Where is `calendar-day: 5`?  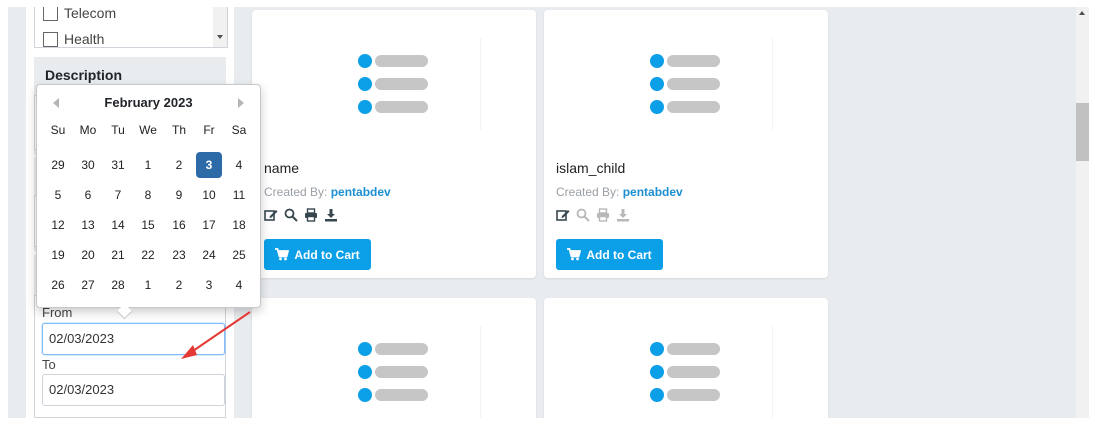 calendar-day: 5 is located at coordinates (58, 195).